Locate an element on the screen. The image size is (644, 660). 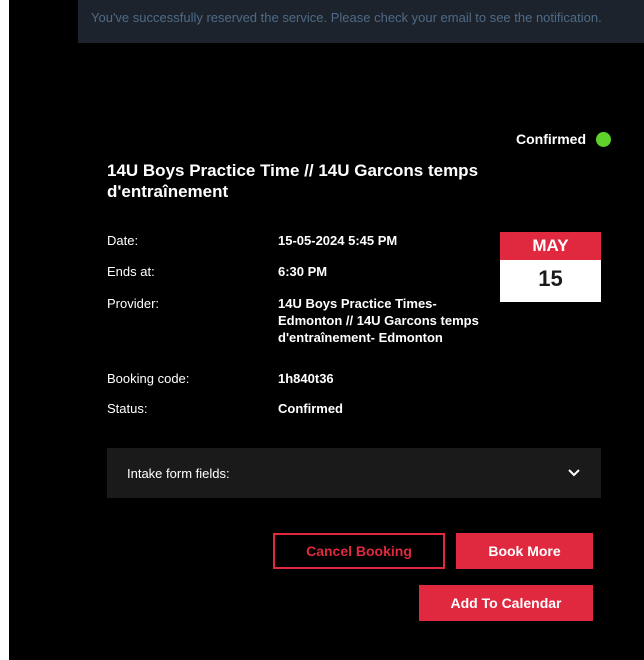
booking-code-value: 1h840t36 is located at coordinates (306, 378).